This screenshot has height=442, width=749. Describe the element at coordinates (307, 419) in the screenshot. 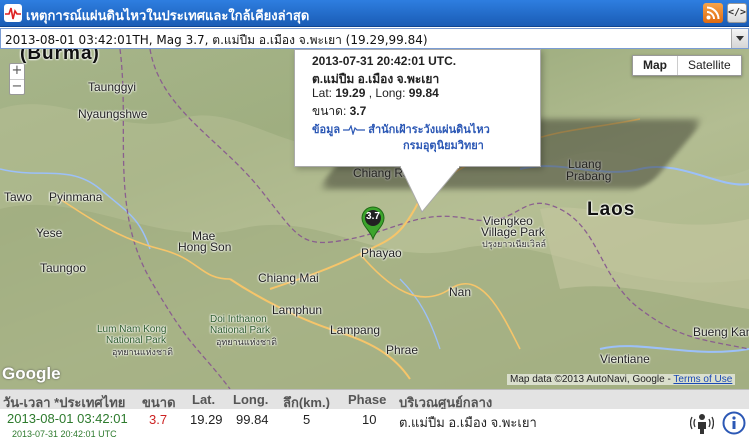

I see `cell-depth: 5` at that location.